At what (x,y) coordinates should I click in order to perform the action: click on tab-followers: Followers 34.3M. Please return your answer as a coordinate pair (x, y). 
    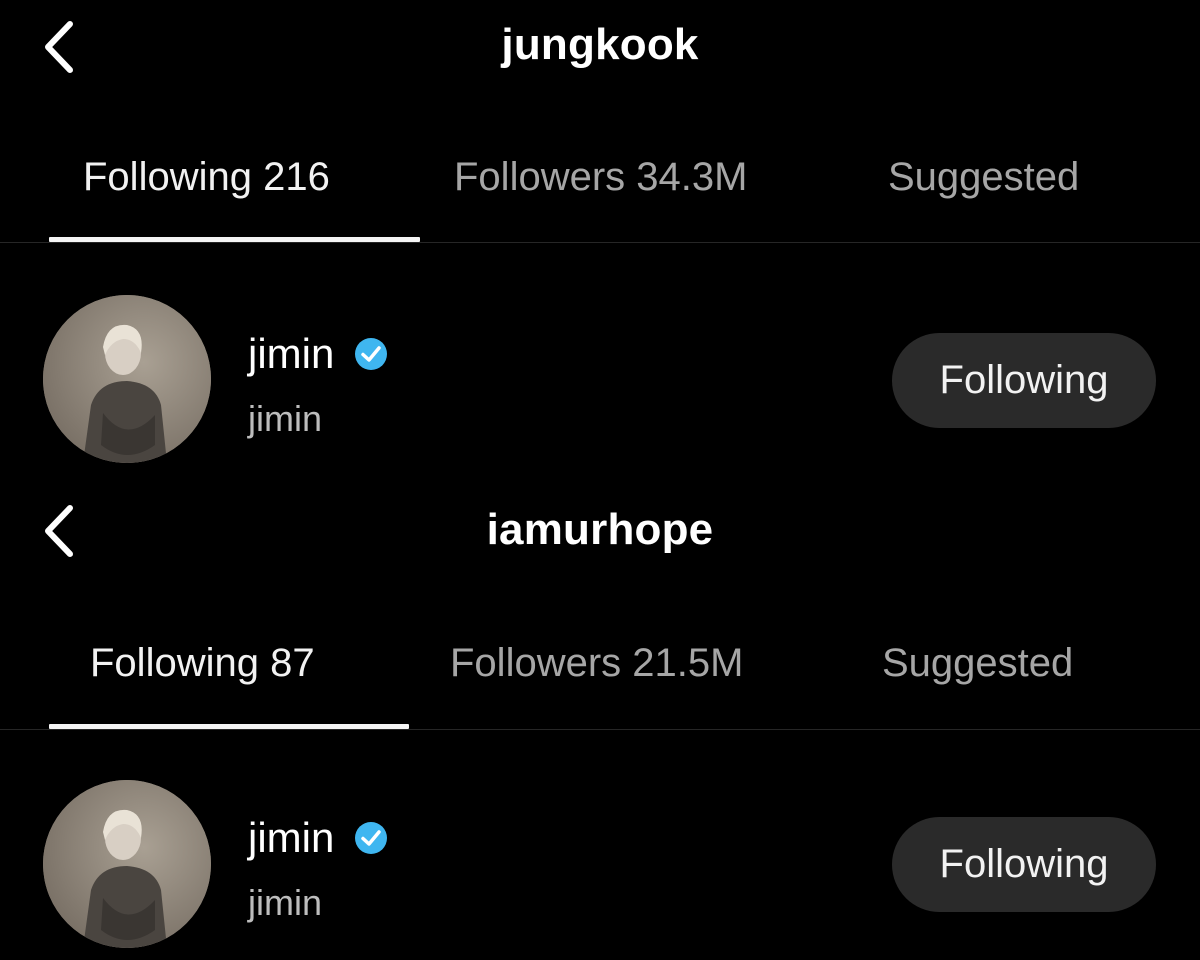
    Looking at the image, I should click on (600, 177).